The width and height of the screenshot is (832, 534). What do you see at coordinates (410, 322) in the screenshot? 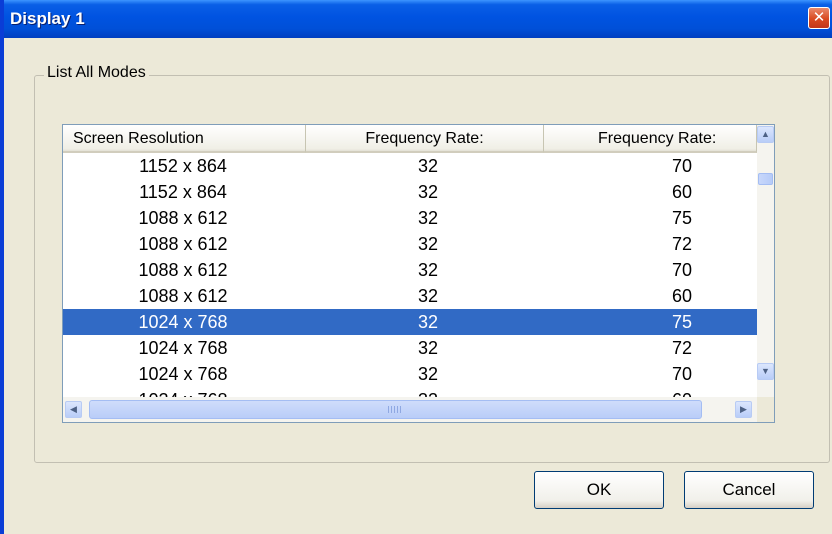
I see `table-row-selected: 1024 x 768 32 75` at bounding box center [410, 322].